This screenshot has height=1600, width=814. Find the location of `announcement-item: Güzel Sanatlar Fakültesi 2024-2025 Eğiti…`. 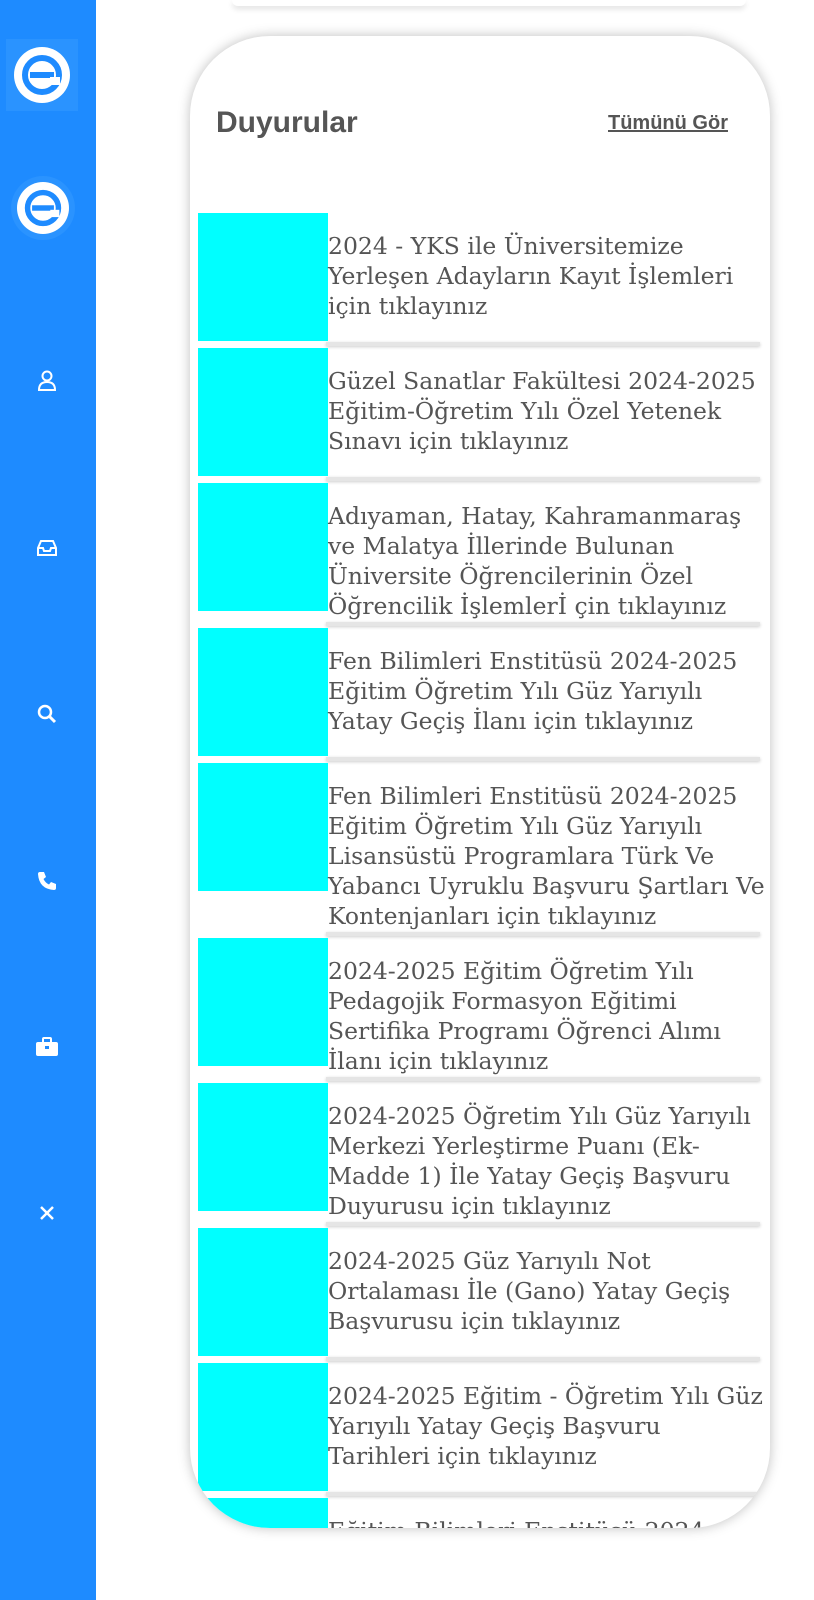

announcement-item: Güzel Sanatlar Fakültesi 2024-2025 Eğiti… is located at coordinates (484, 414).